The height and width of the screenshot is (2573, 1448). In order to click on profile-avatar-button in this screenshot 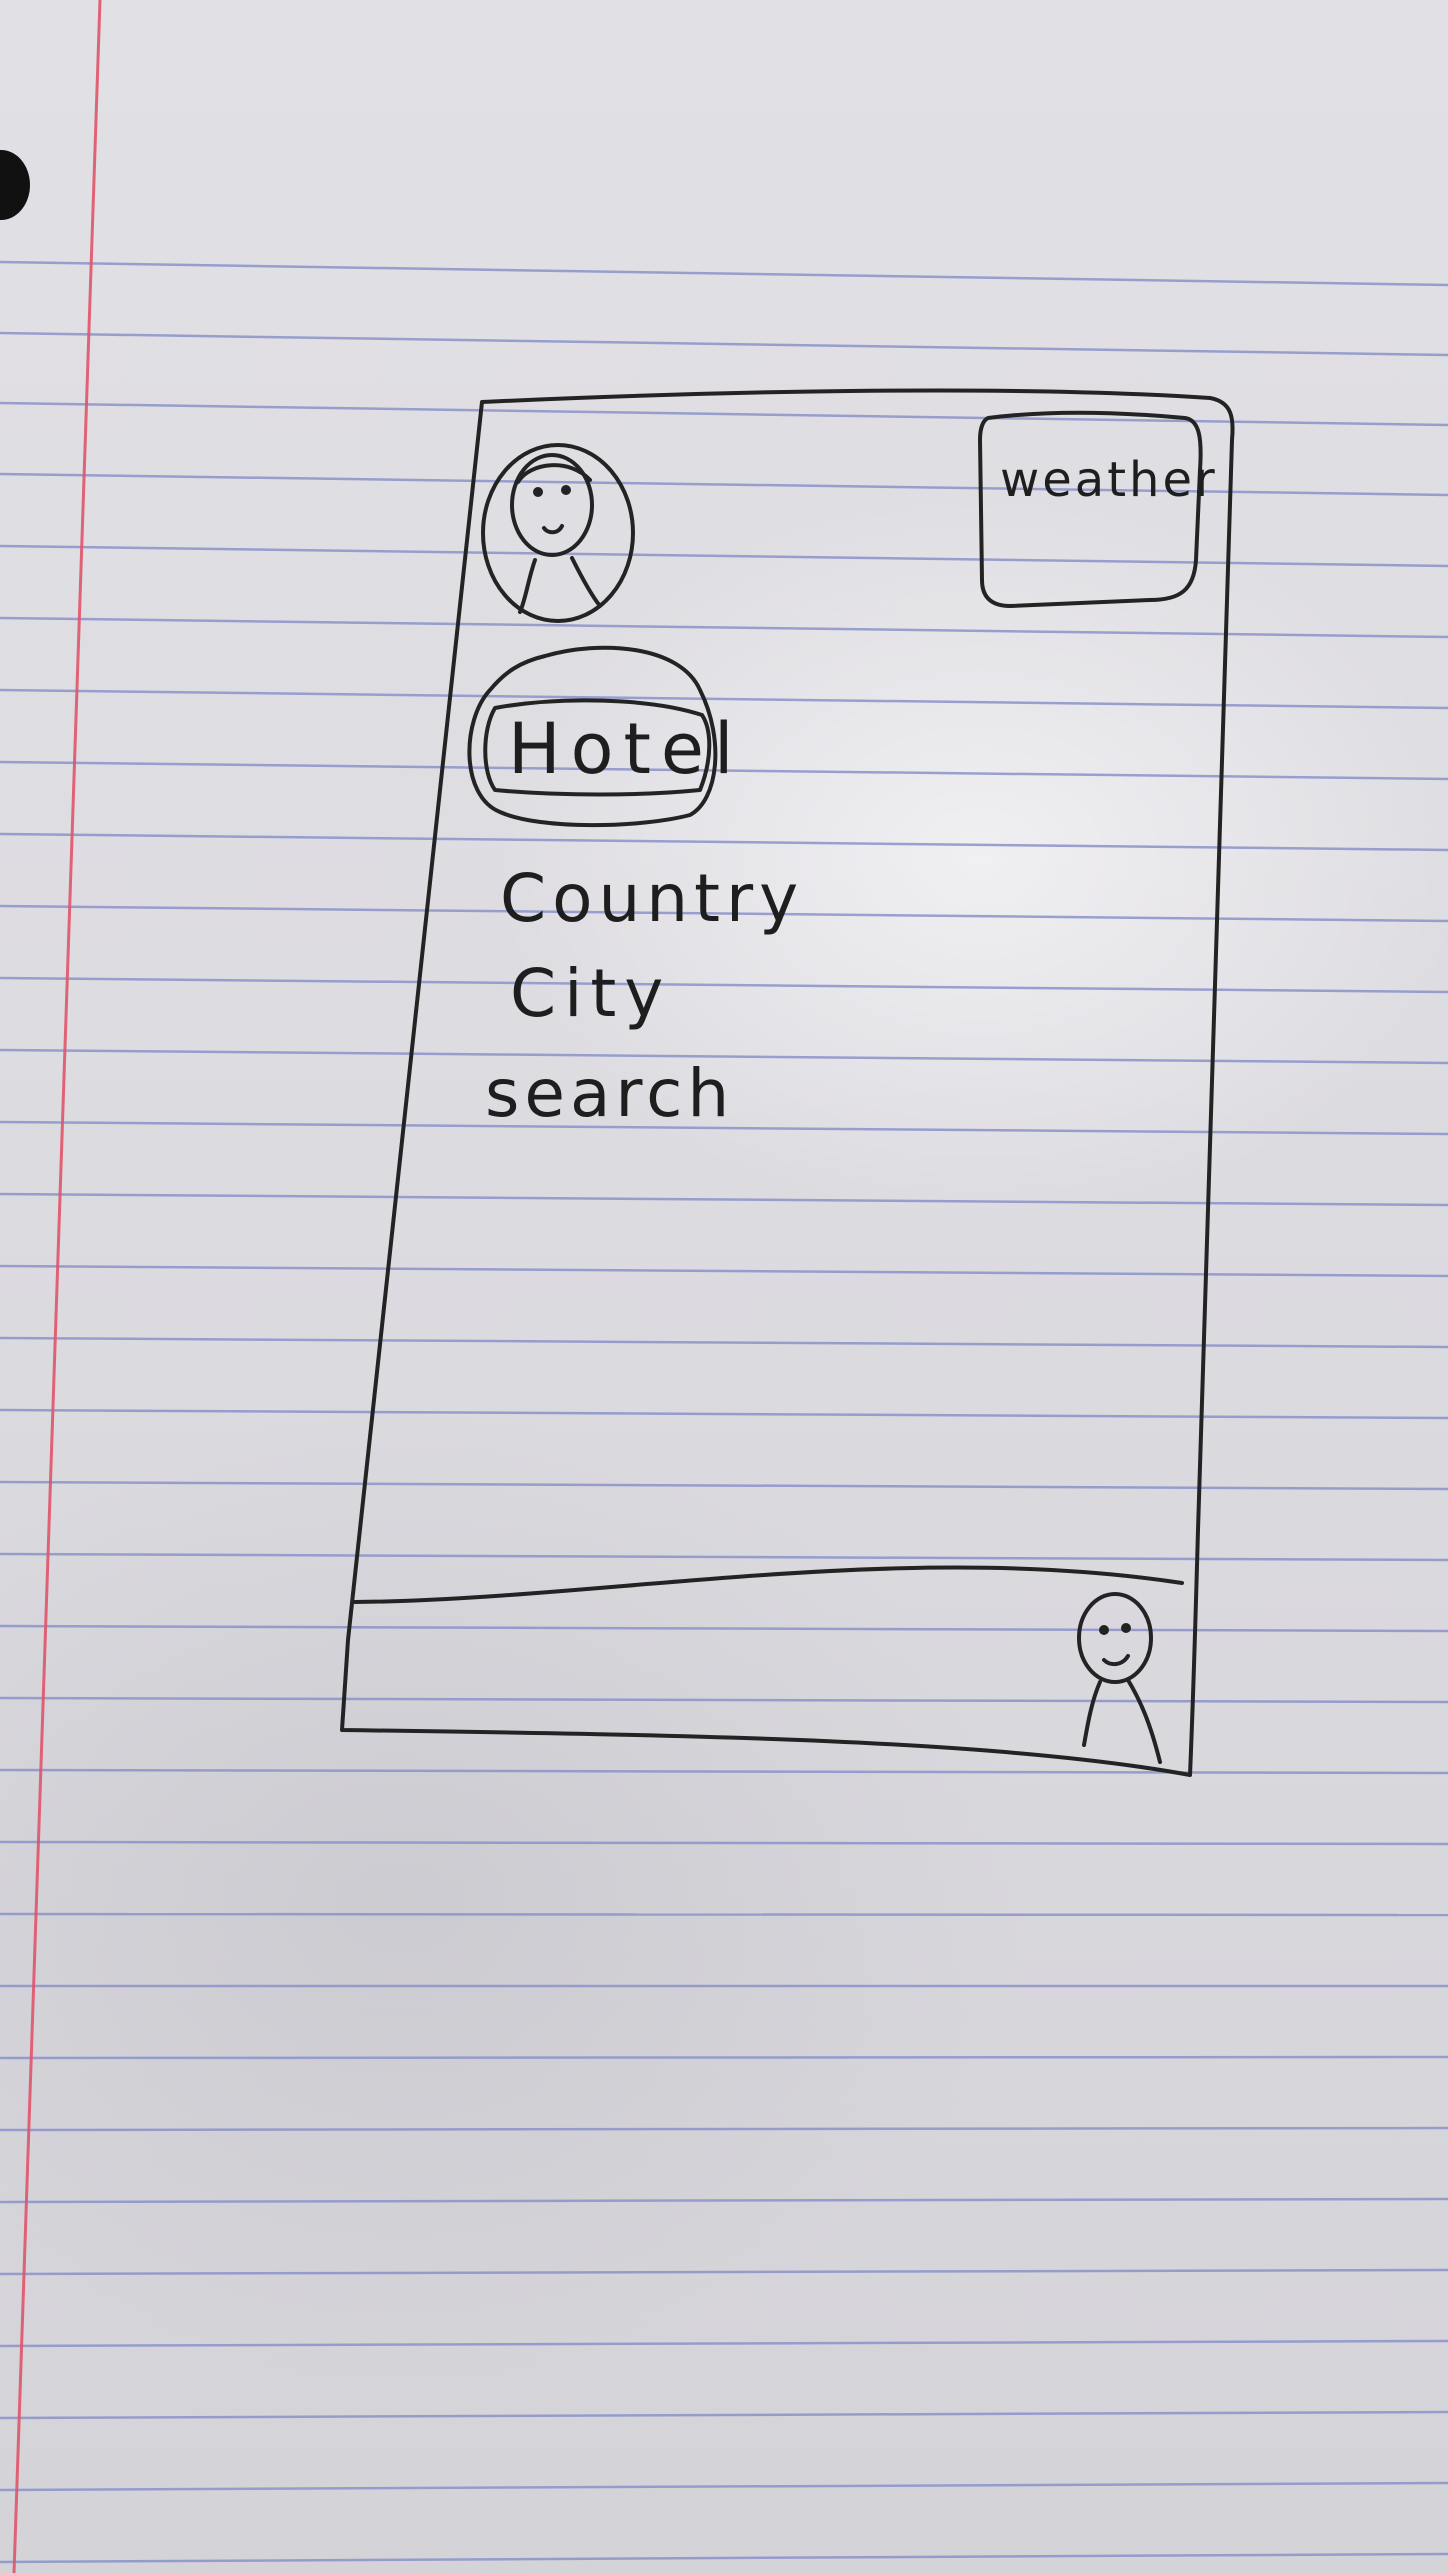, I will do `click(558, 533)`.